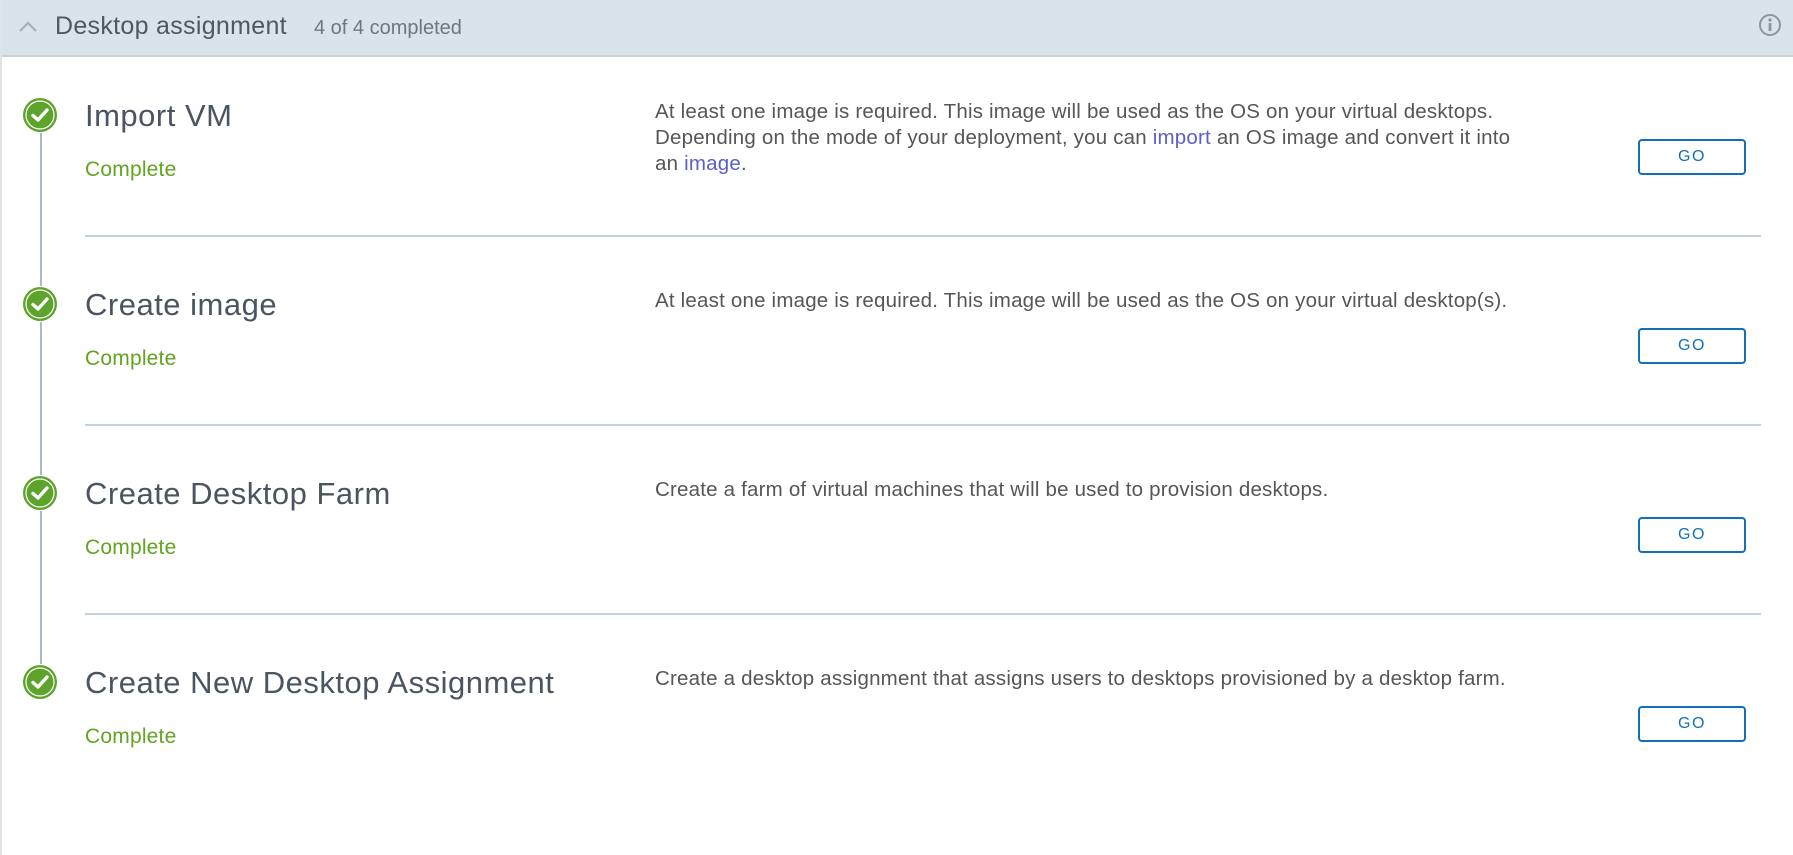 This screenshot has height=855, width=1793. I want to click on step-title: Create Desktop Farm, so click(238, 493).